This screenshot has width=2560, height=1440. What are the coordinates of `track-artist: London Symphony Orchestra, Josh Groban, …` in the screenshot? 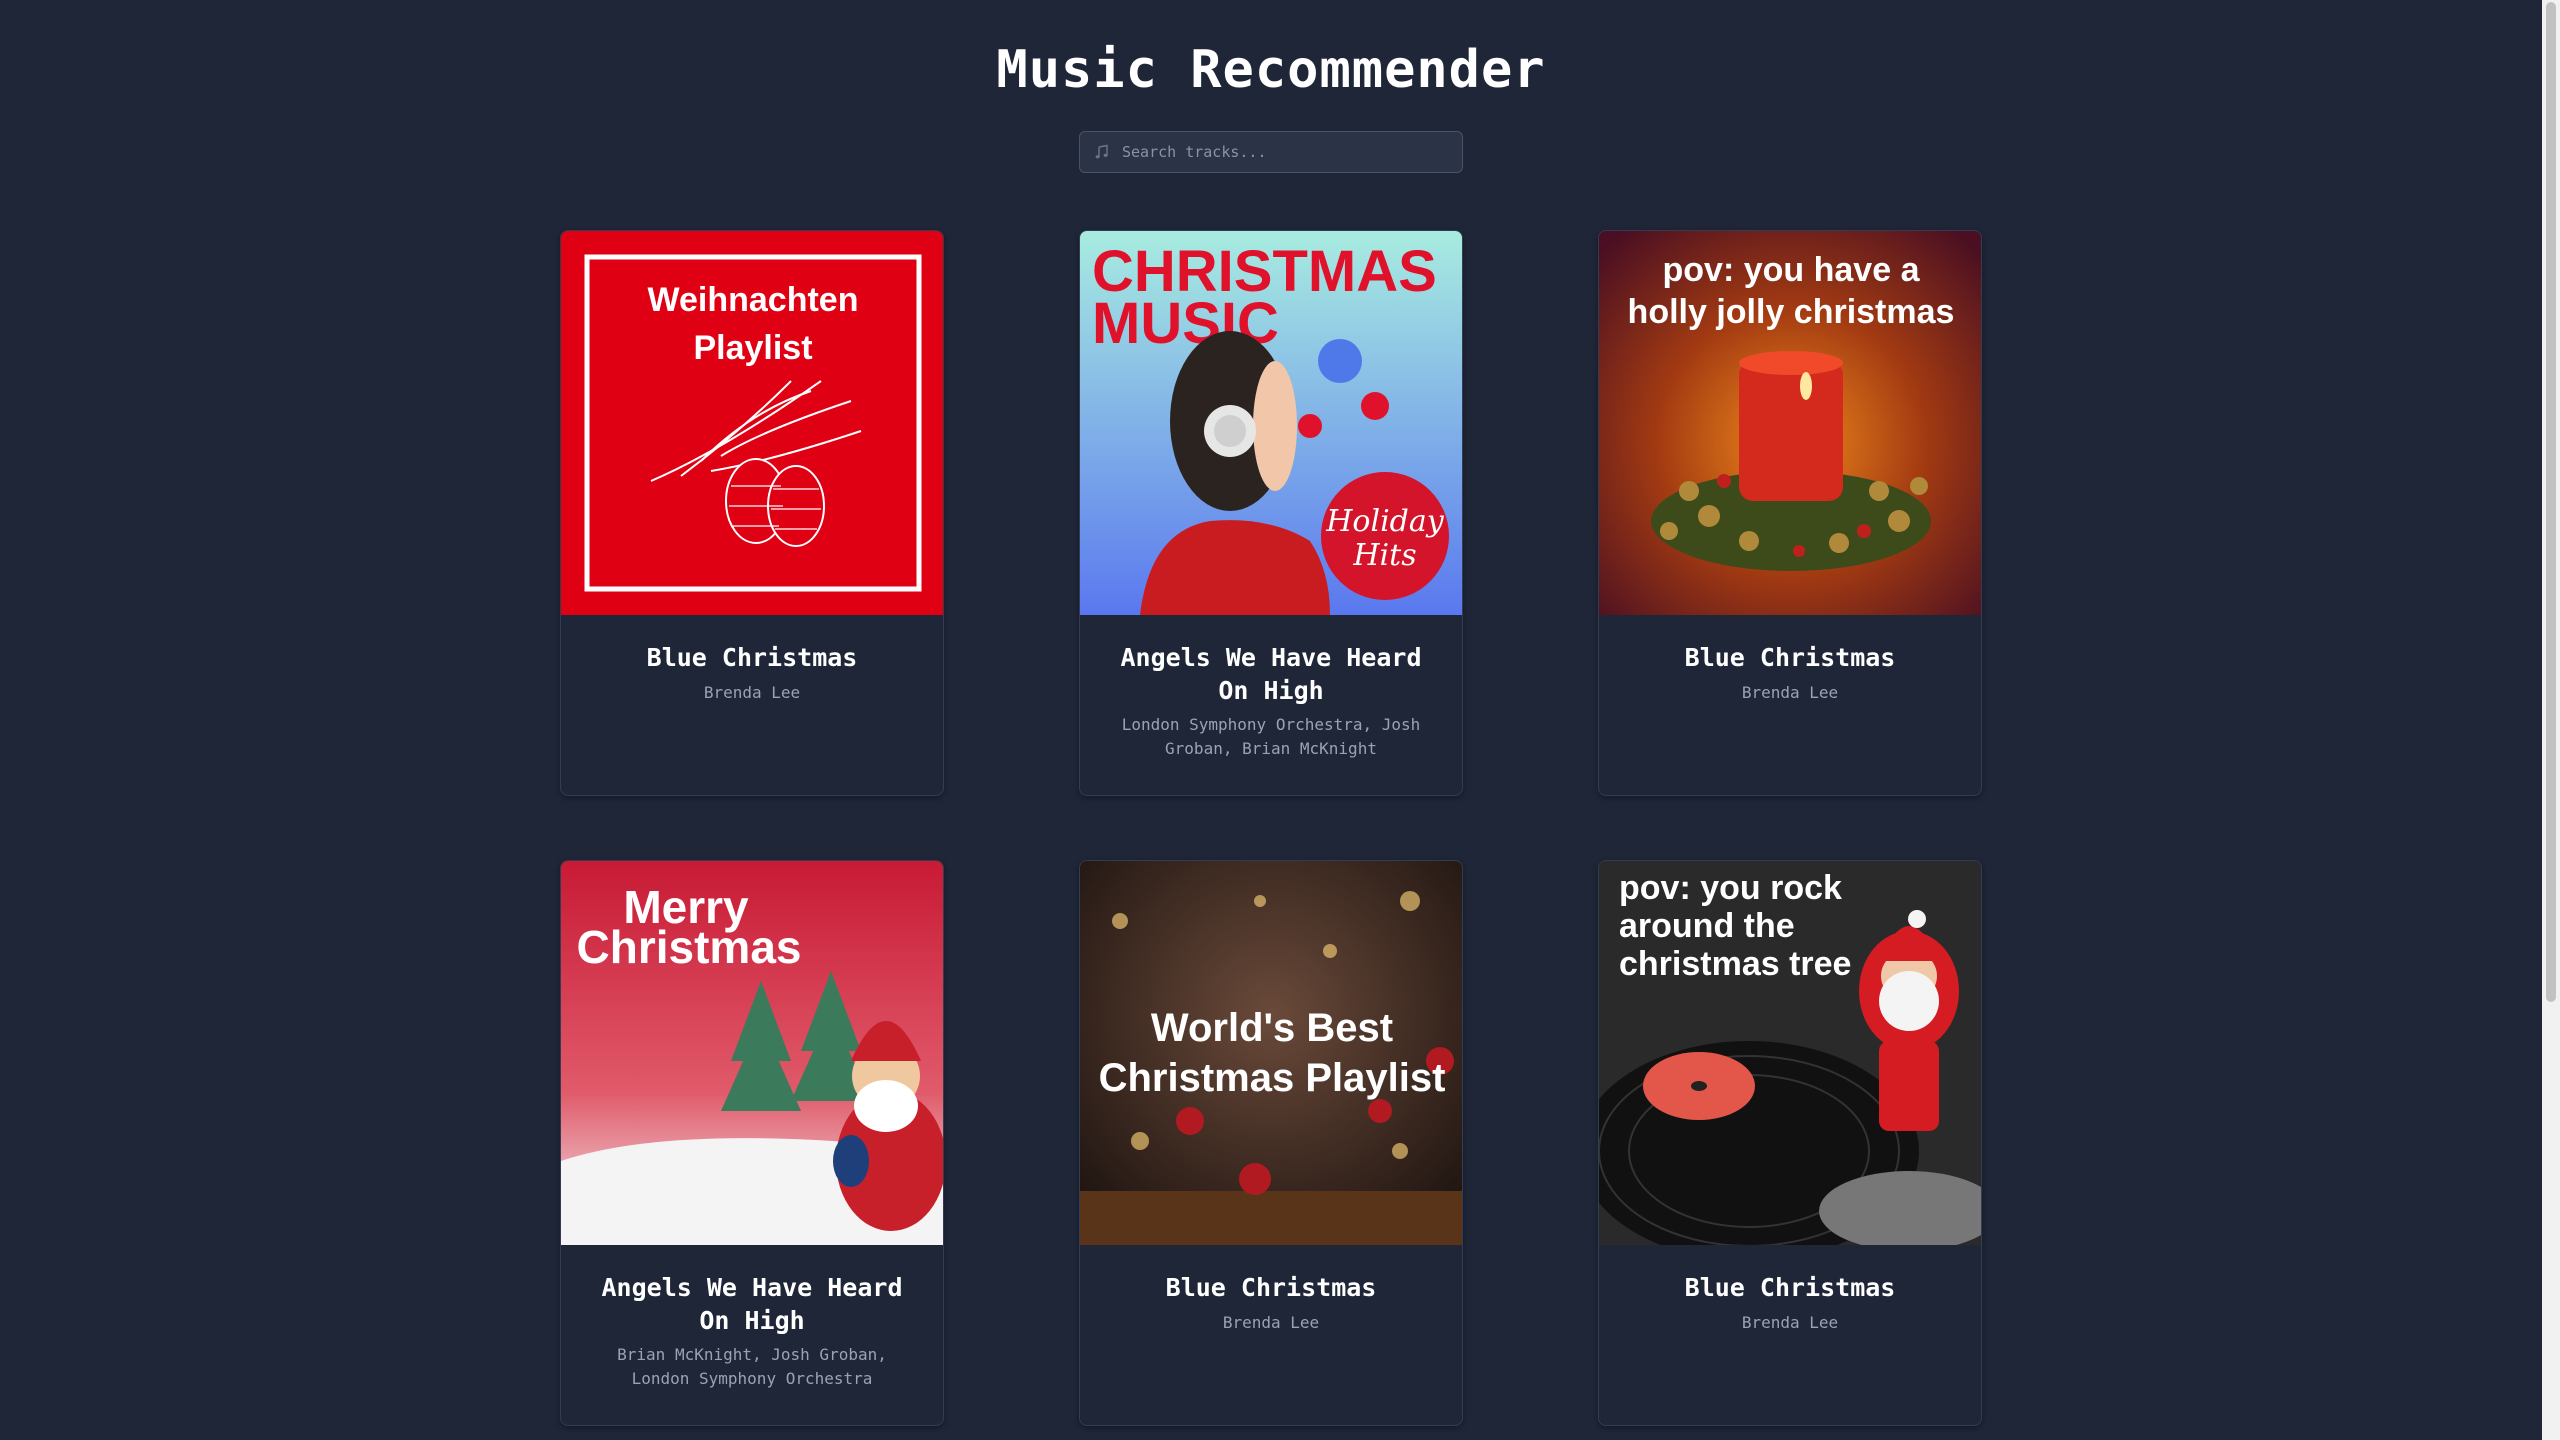 It's located at (1271, 736).